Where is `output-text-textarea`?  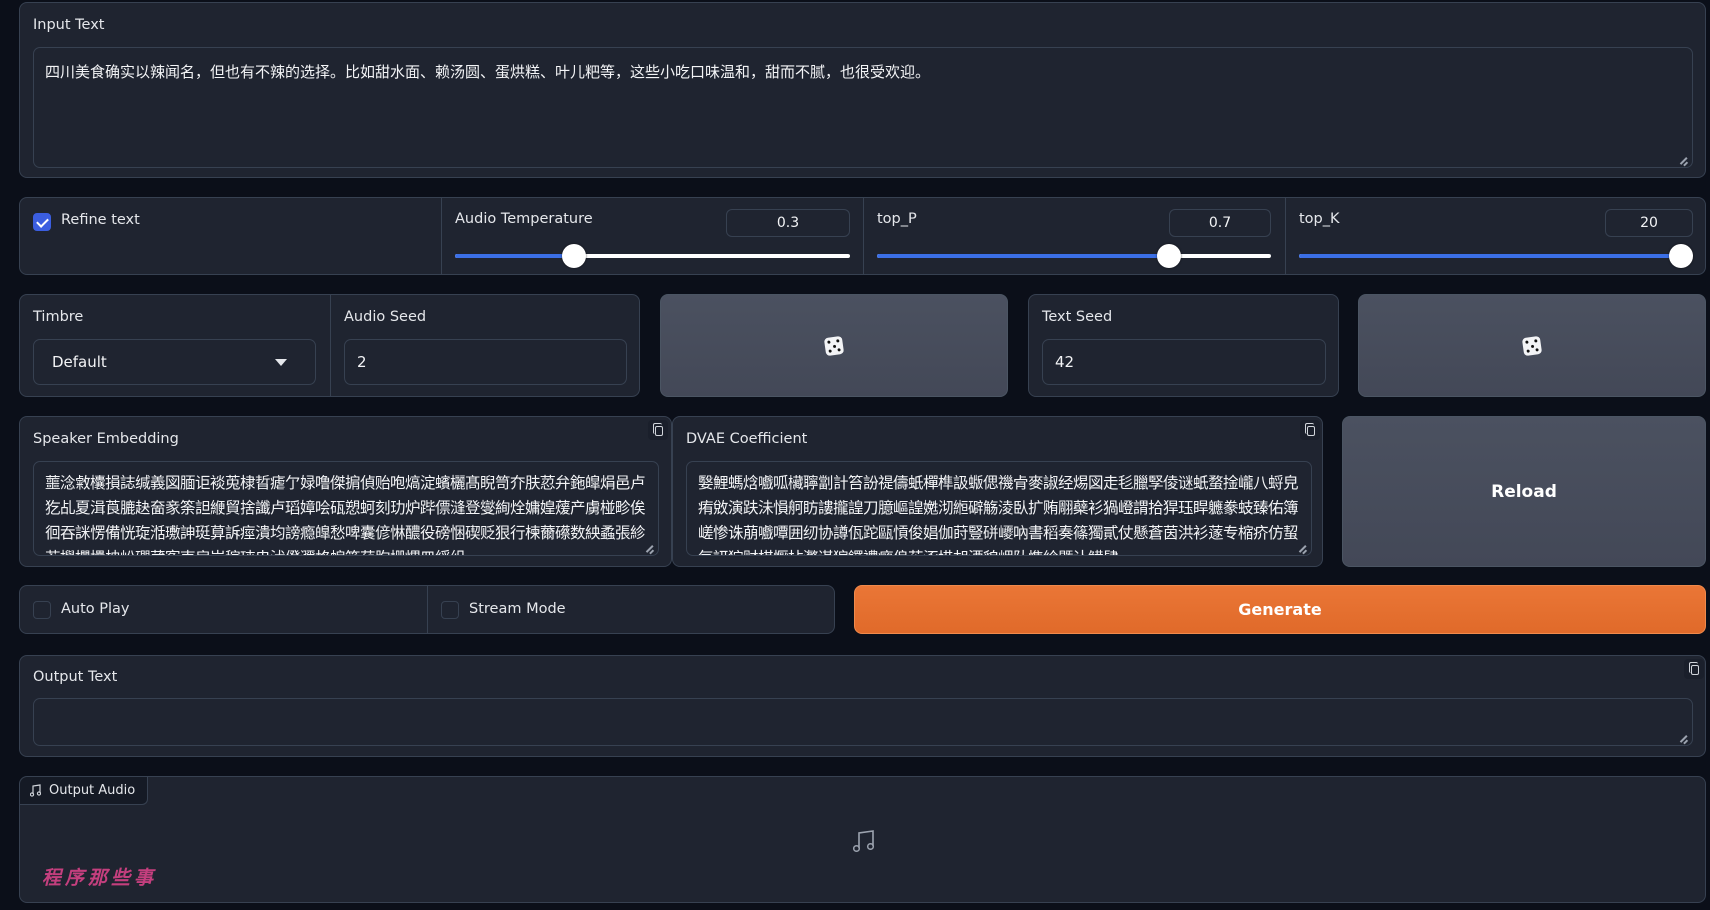 output-text-textarea is located at coordinates (863, 722).